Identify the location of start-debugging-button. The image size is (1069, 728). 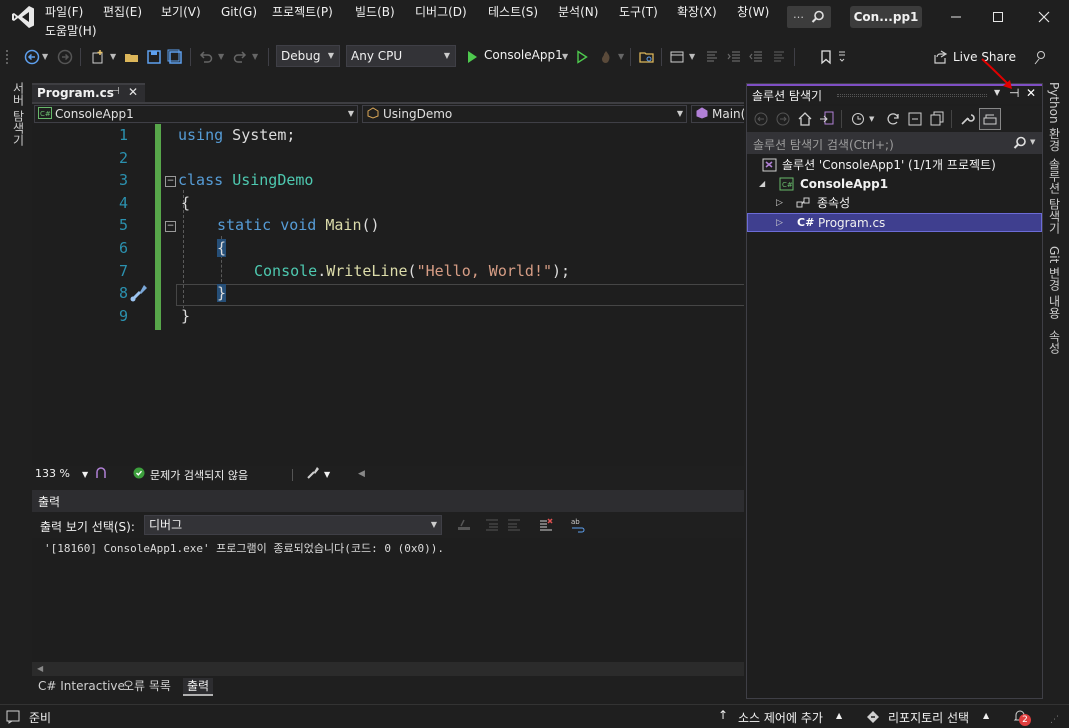
(472, 57).